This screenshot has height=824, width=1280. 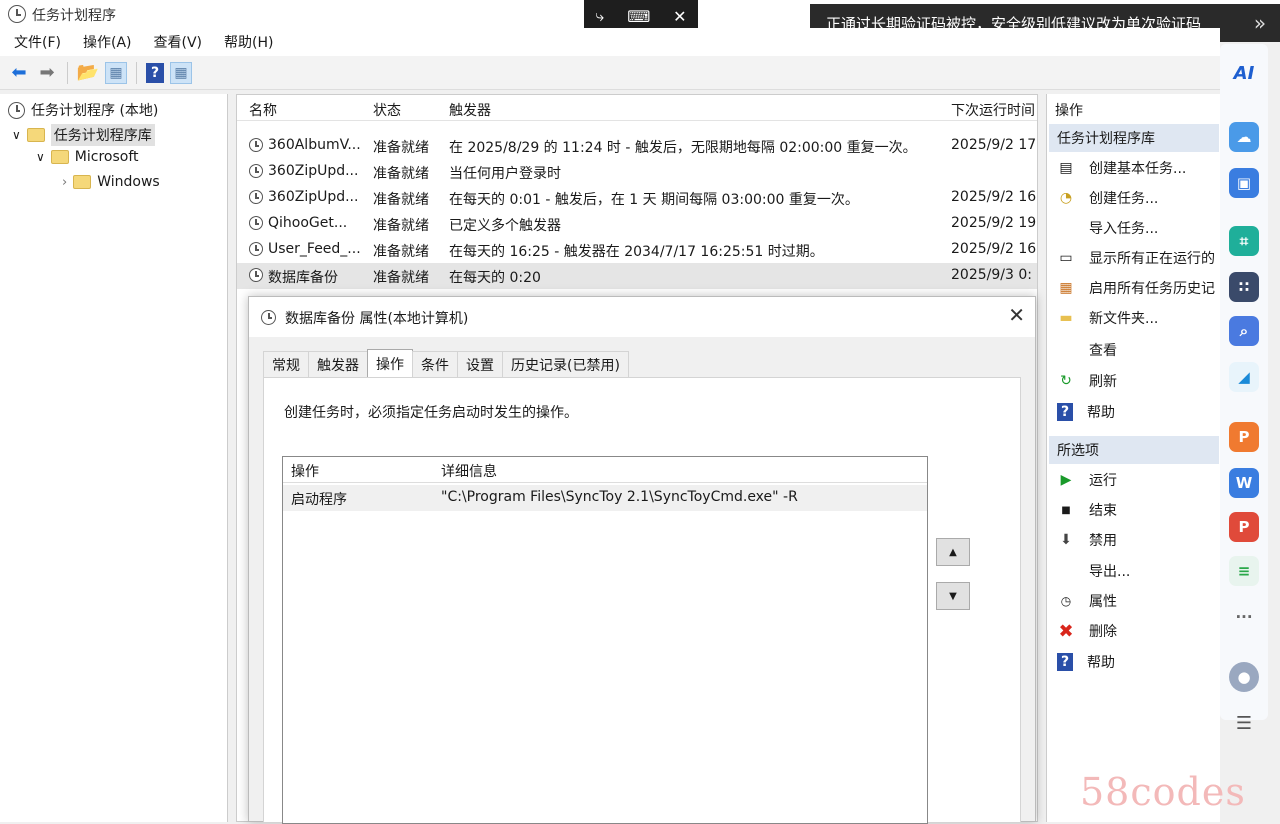 What do you see at coordinates (565, 364) in the screenshot?
I see `tab-history: 历史记录(已禁用)` at bounding box center [565, 364].